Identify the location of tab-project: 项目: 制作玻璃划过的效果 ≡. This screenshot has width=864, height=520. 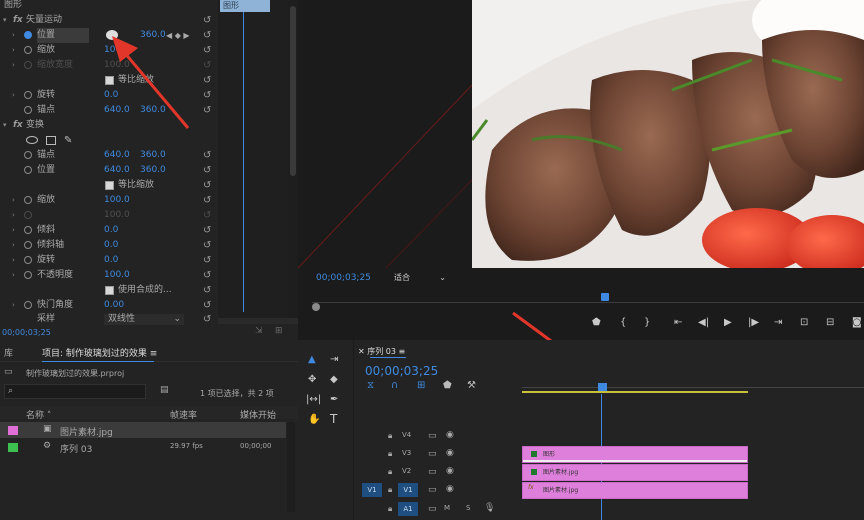
(99, 352).